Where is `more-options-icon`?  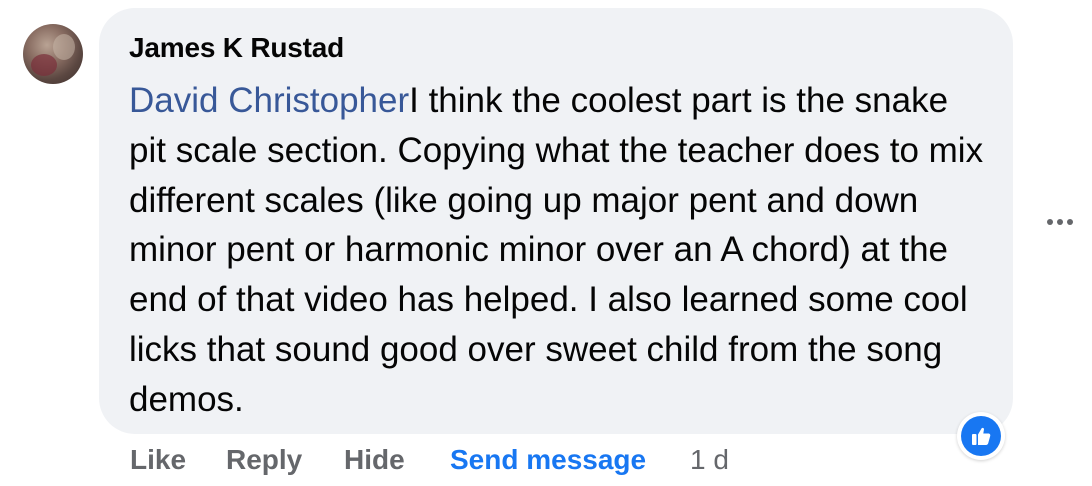
more-options-icon is located at coordinates (1050, 222).